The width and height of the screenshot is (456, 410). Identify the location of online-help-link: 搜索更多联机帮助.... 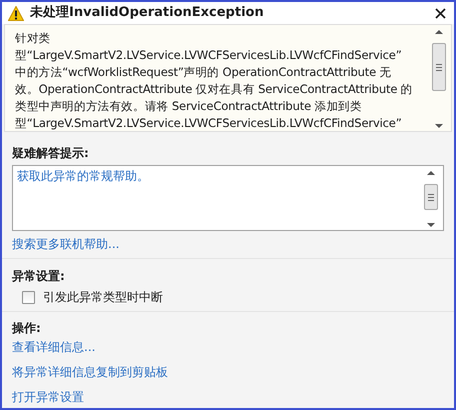
(66, 244).